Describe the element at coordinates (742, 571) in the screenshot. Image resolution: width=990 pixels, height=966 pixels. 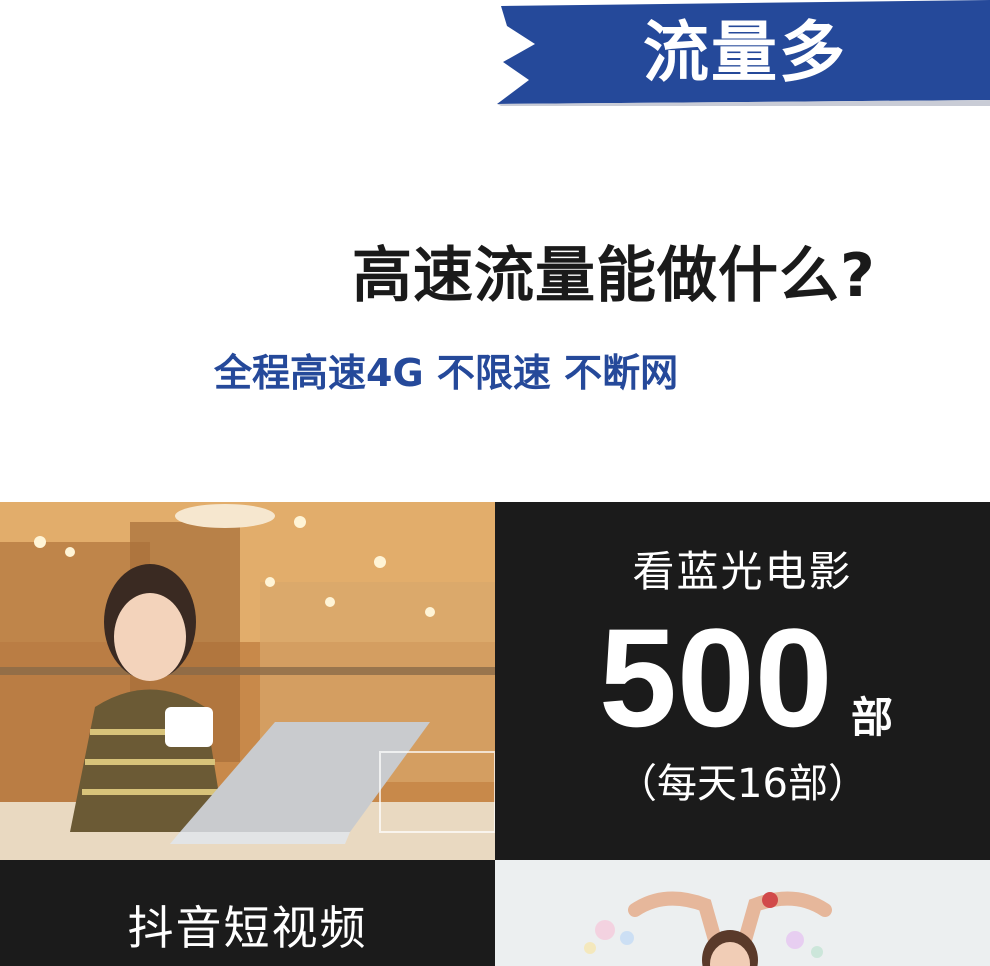
I see `movies-label: 看蓝光电影` at that location.